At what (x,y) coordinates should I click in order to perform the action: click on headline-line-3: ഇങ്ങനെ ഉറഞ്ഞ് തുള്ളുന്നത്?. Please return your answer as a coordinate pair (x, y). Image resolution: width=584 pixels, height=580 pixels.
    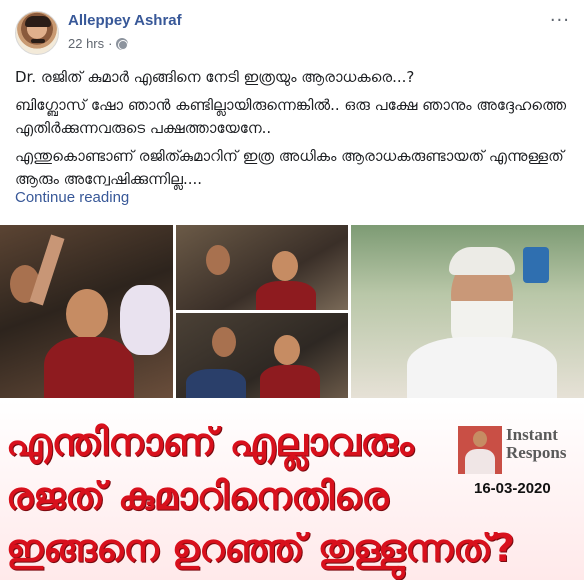
    Looking at the image, I should click on (260, 548).